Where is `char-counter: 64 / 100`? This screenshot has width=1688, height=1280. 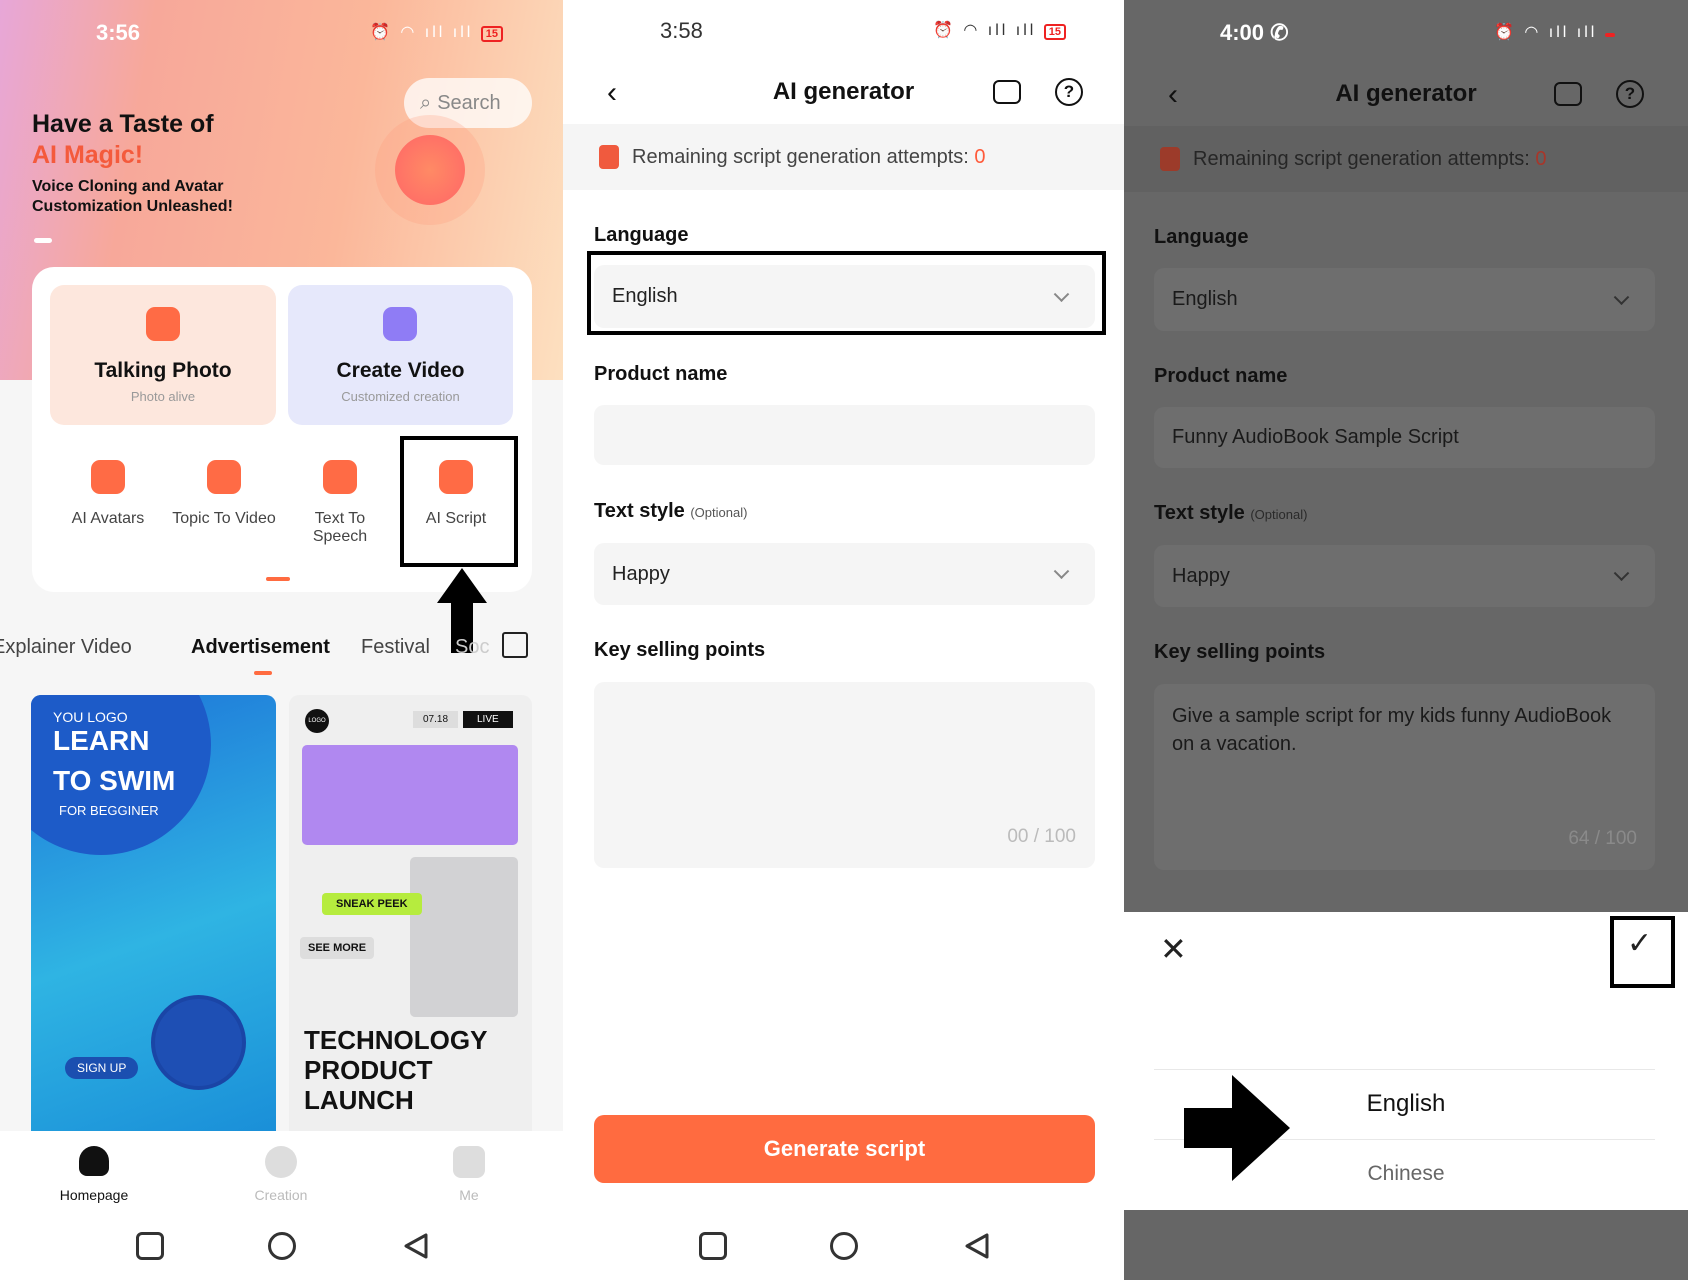 char-counter: 64 / 100 is located at coordinates (1602, 838).